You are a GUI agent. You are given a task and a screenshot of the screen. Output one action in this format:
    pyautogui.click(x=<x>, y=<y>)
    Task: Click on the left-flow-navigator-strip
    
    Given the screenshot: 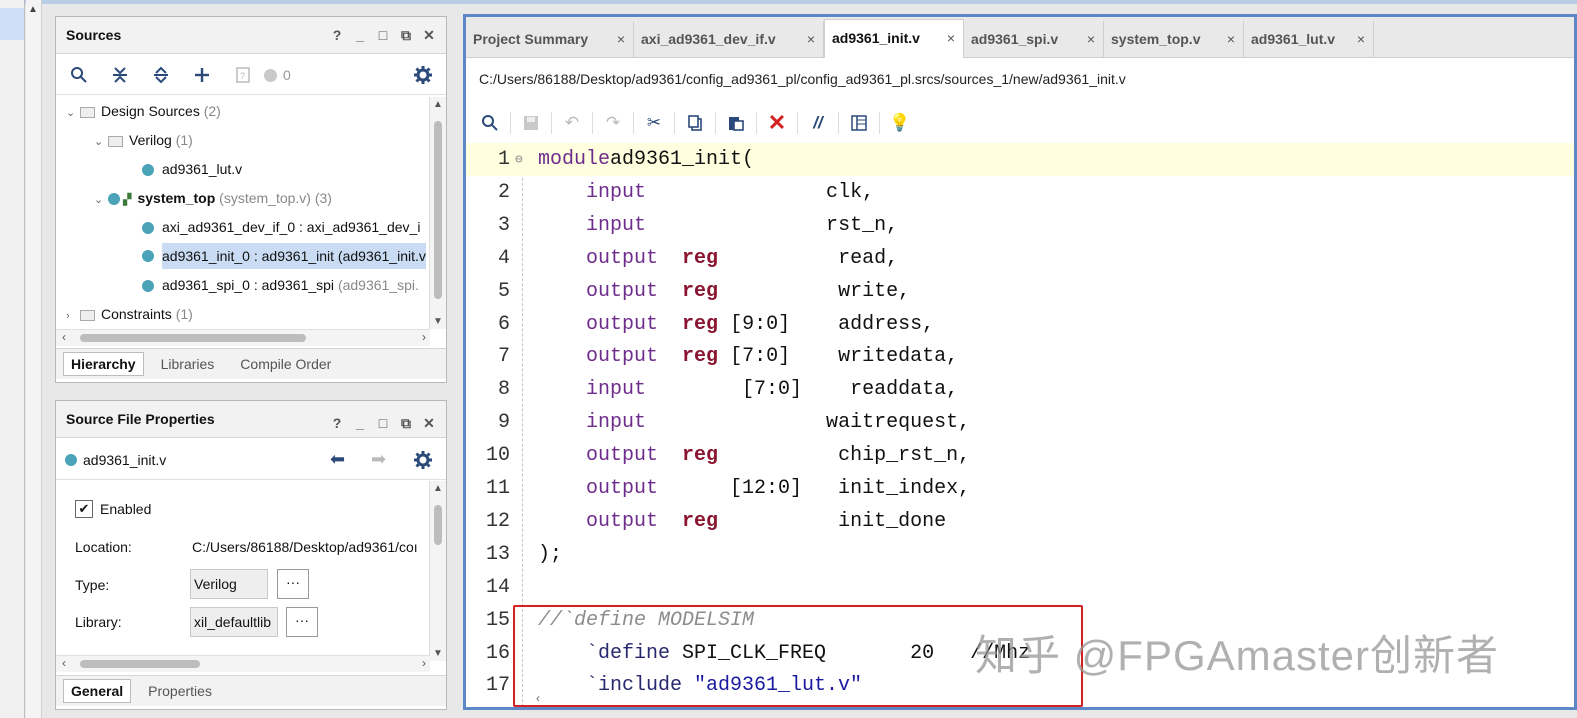 What is the action you would take?
    pyautogui.click(x=12, y=359)
    